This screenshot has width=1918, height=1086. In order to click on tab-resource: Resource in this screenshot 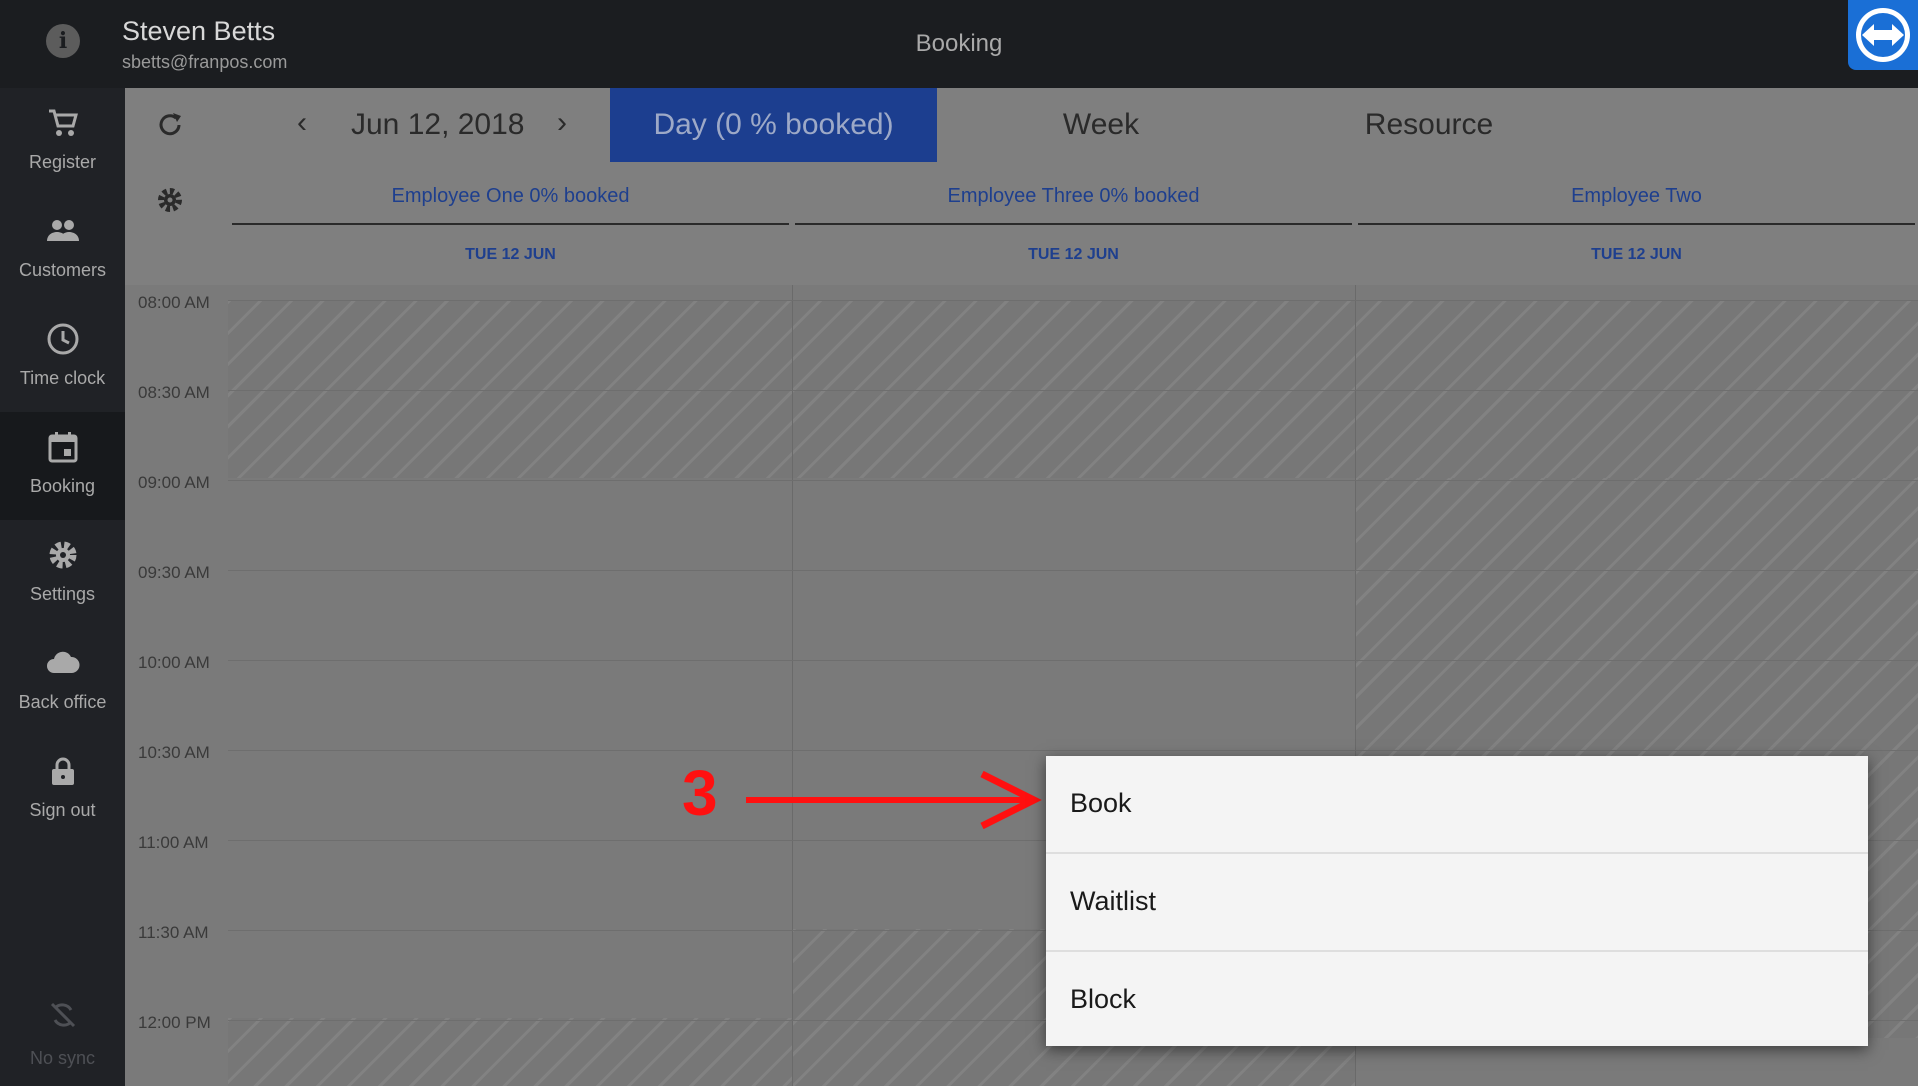, I will do `click(1429, 125)`.